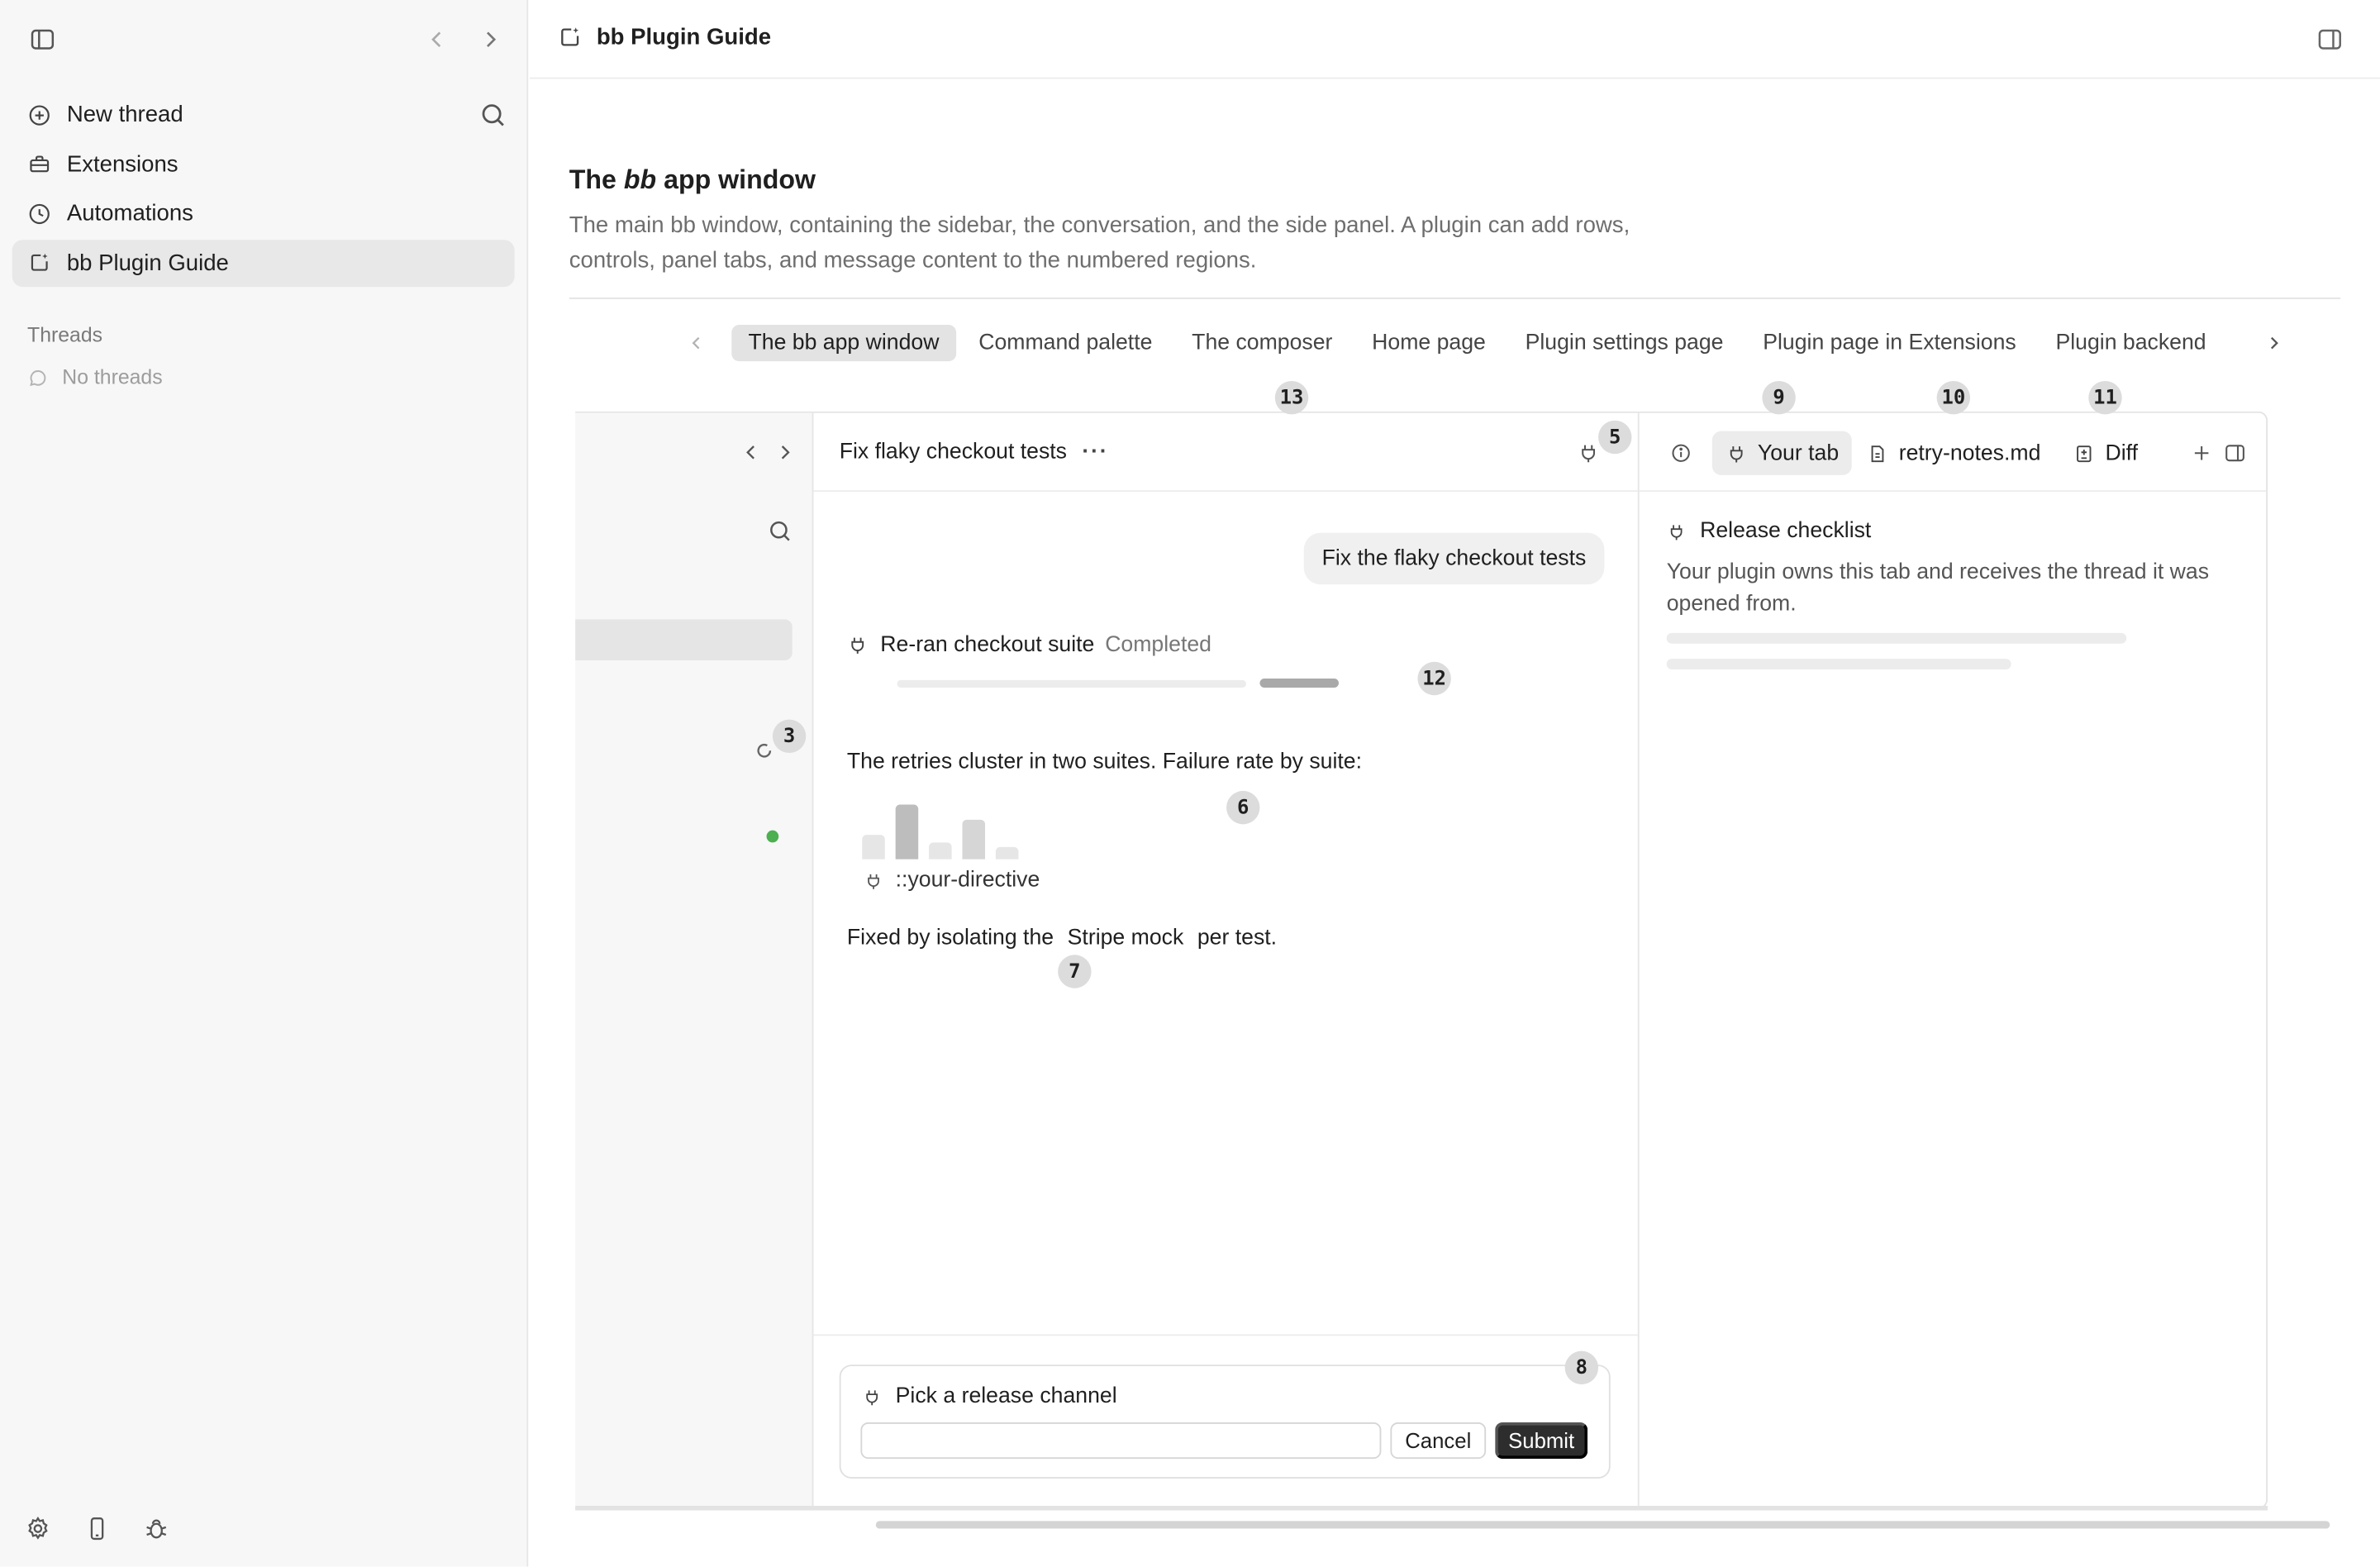 This screenshot has width=2380, height=1567. I want to click on region-badge-5: 5, so click(1615, 437).